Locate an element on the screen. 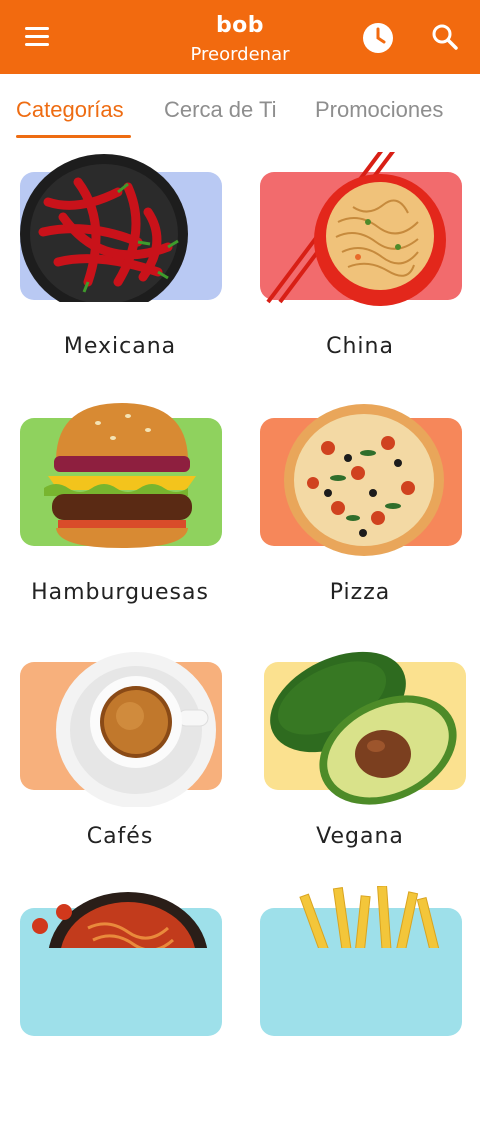 The height and width of the screenshot is (1140, 480). category-card-pizza: Pizza is located at coordinates (369, 527).